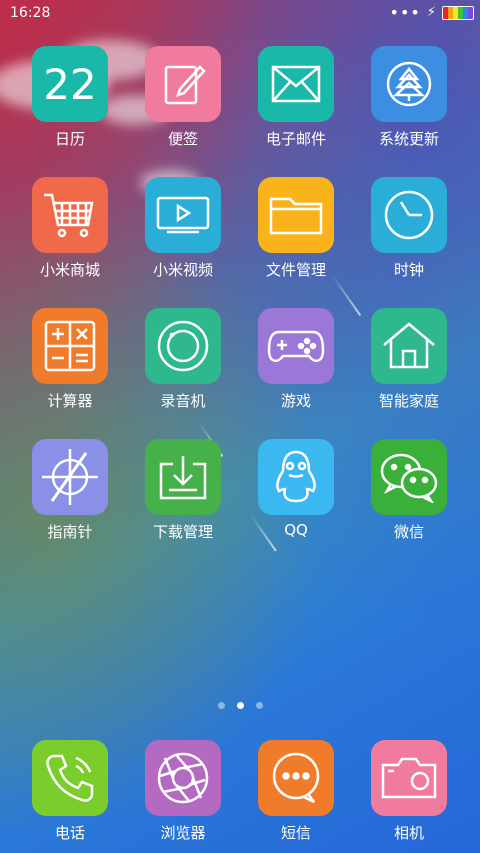 The width and height of the screenshot is (480, 853). I want to click on app-wechat: 微信, so click(409, 490).